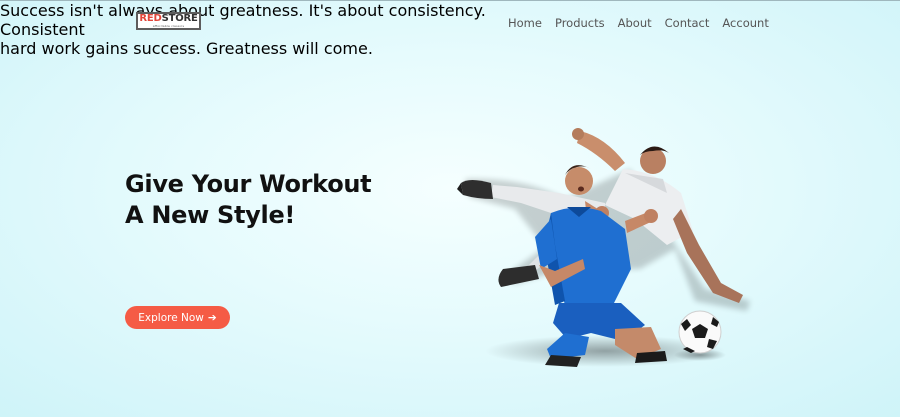 The image size is (900, 417). What do you see at coordinates (150, 18) in the screenshot?
I see `logo-red-text: RED` at bounding box center [150, 18].